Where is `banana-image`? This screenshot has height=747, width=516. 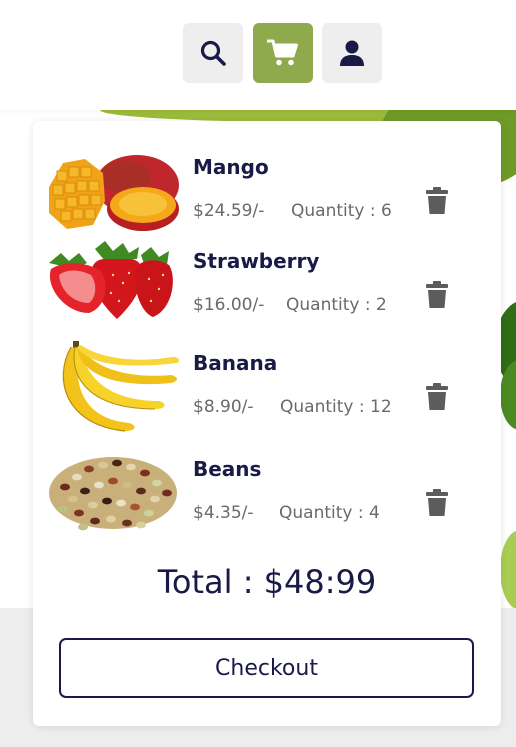 banana-image is located at coordinates (121, 386).